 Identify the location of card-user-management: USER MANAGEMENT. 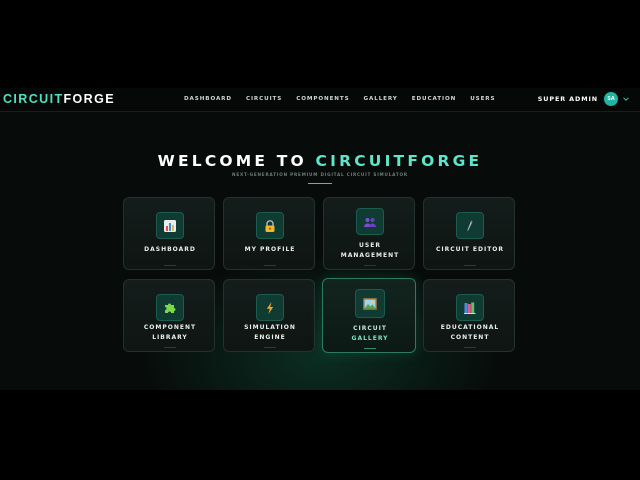
(369, 233).